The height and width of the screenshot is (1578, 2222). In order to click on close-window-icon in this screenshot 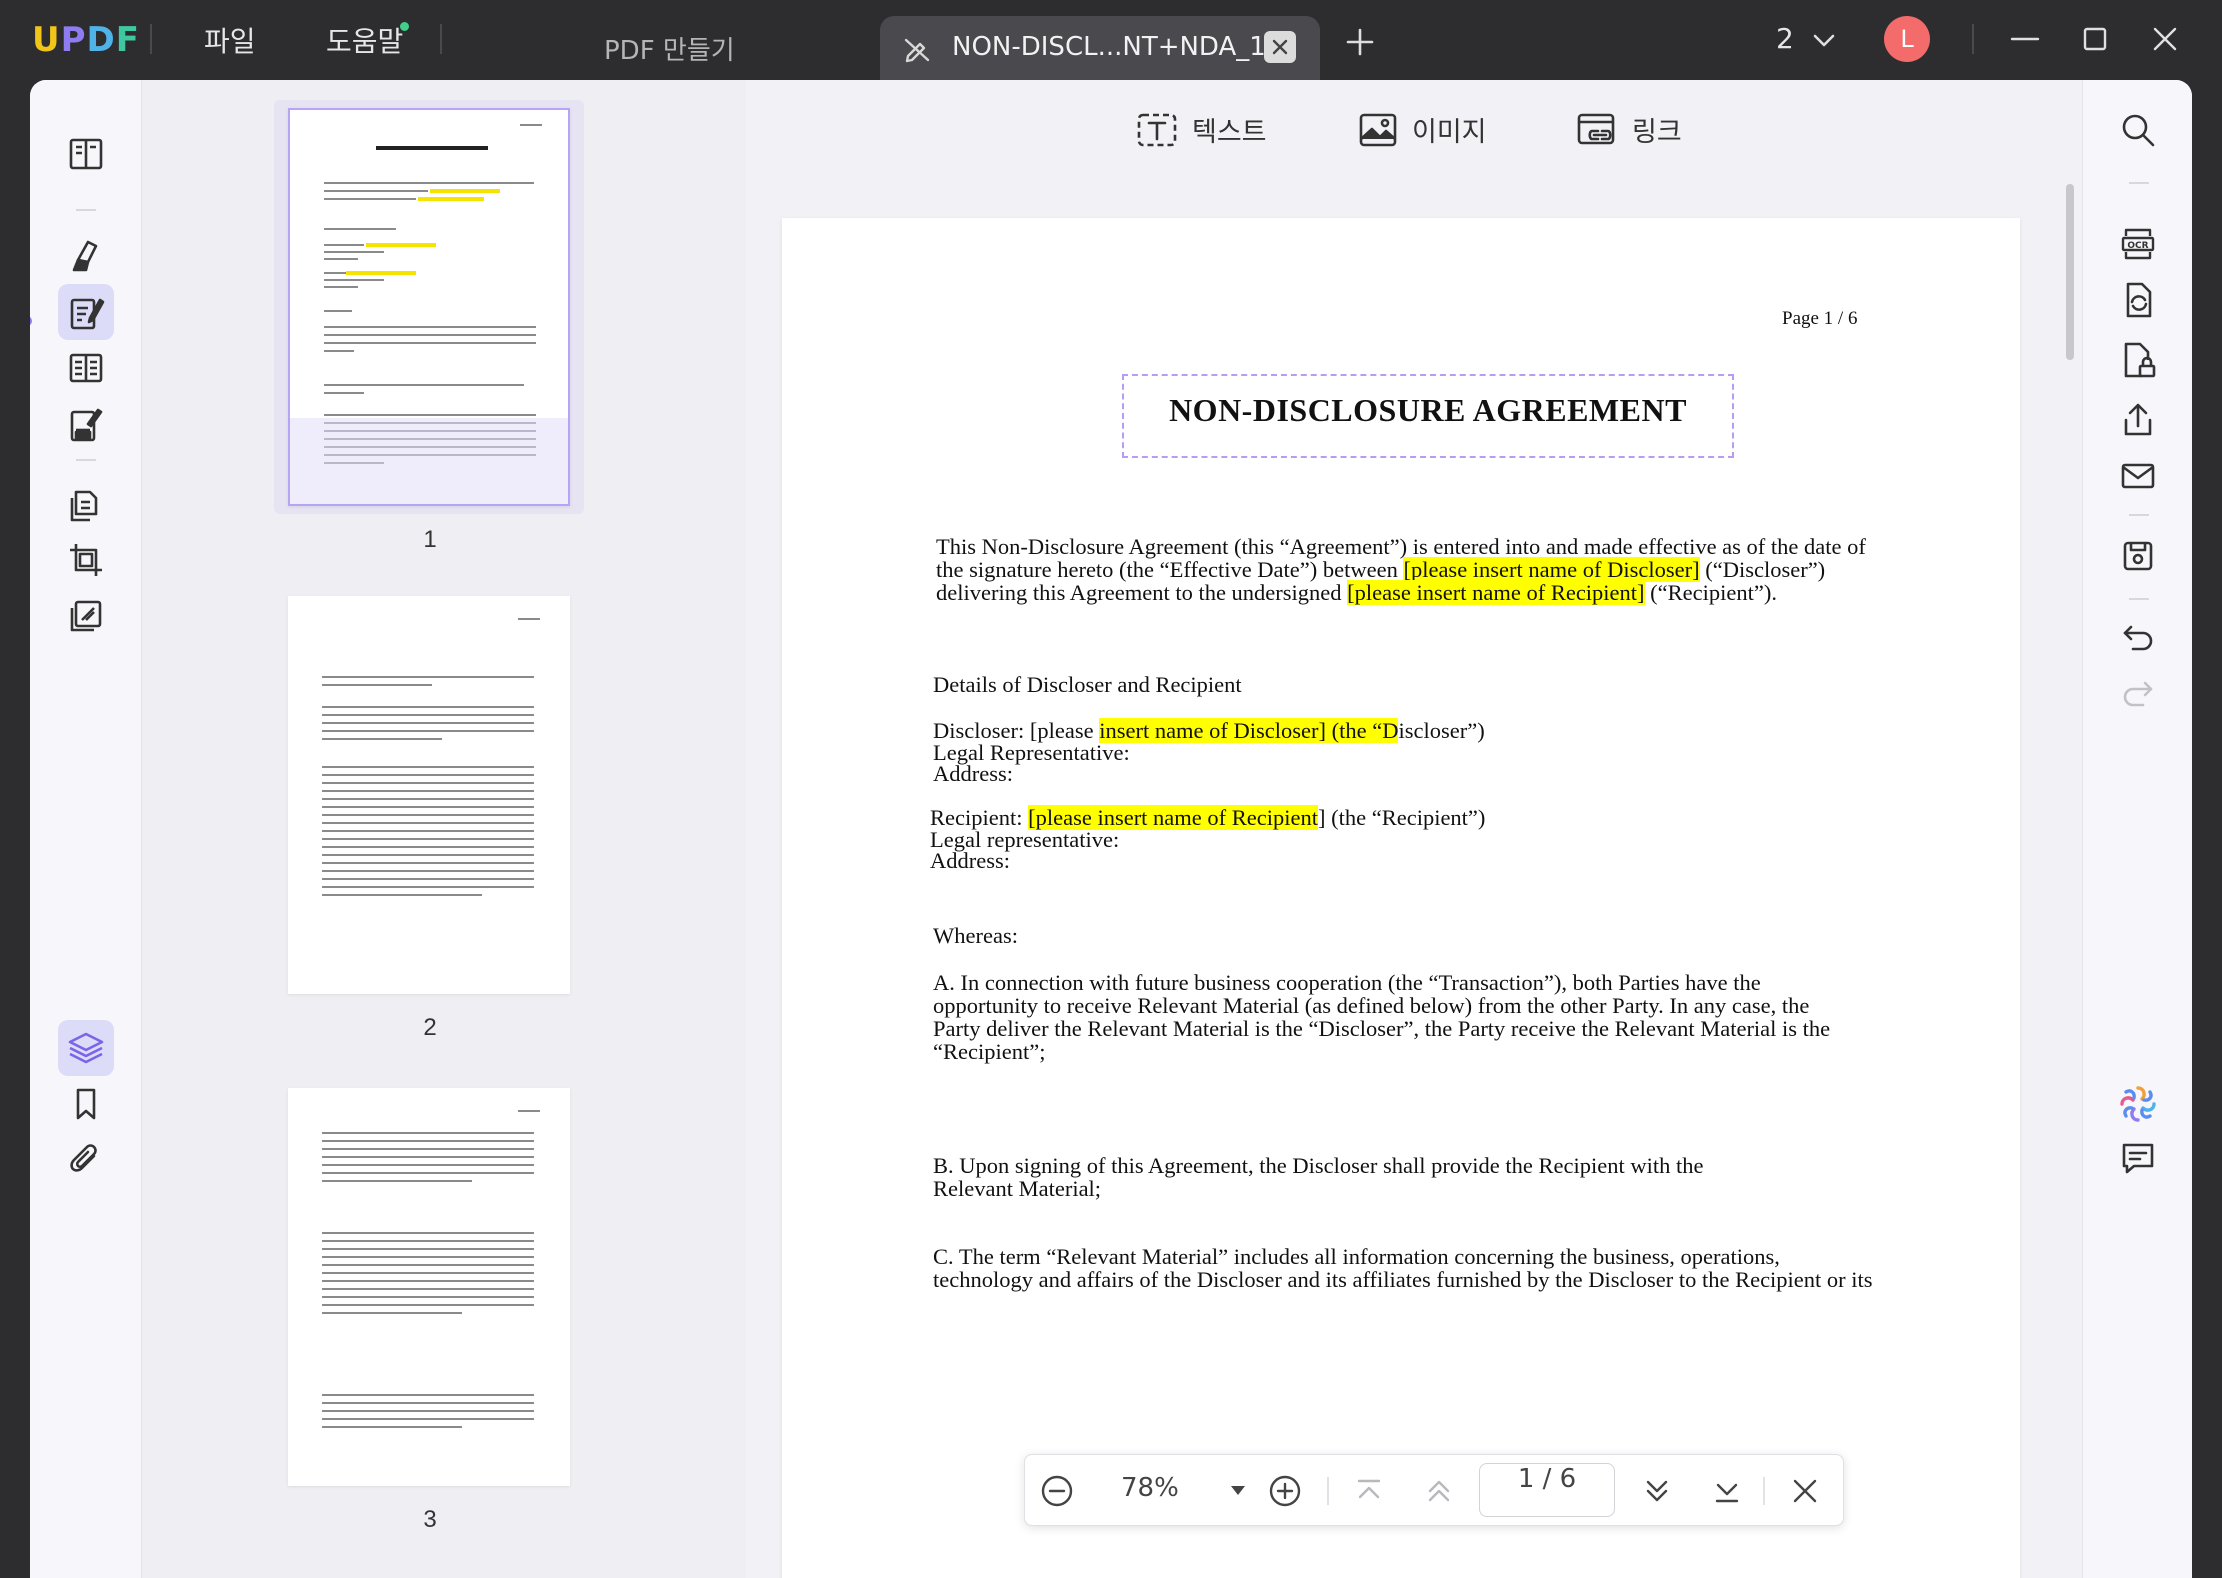, I will do `click(2165, 41)`.